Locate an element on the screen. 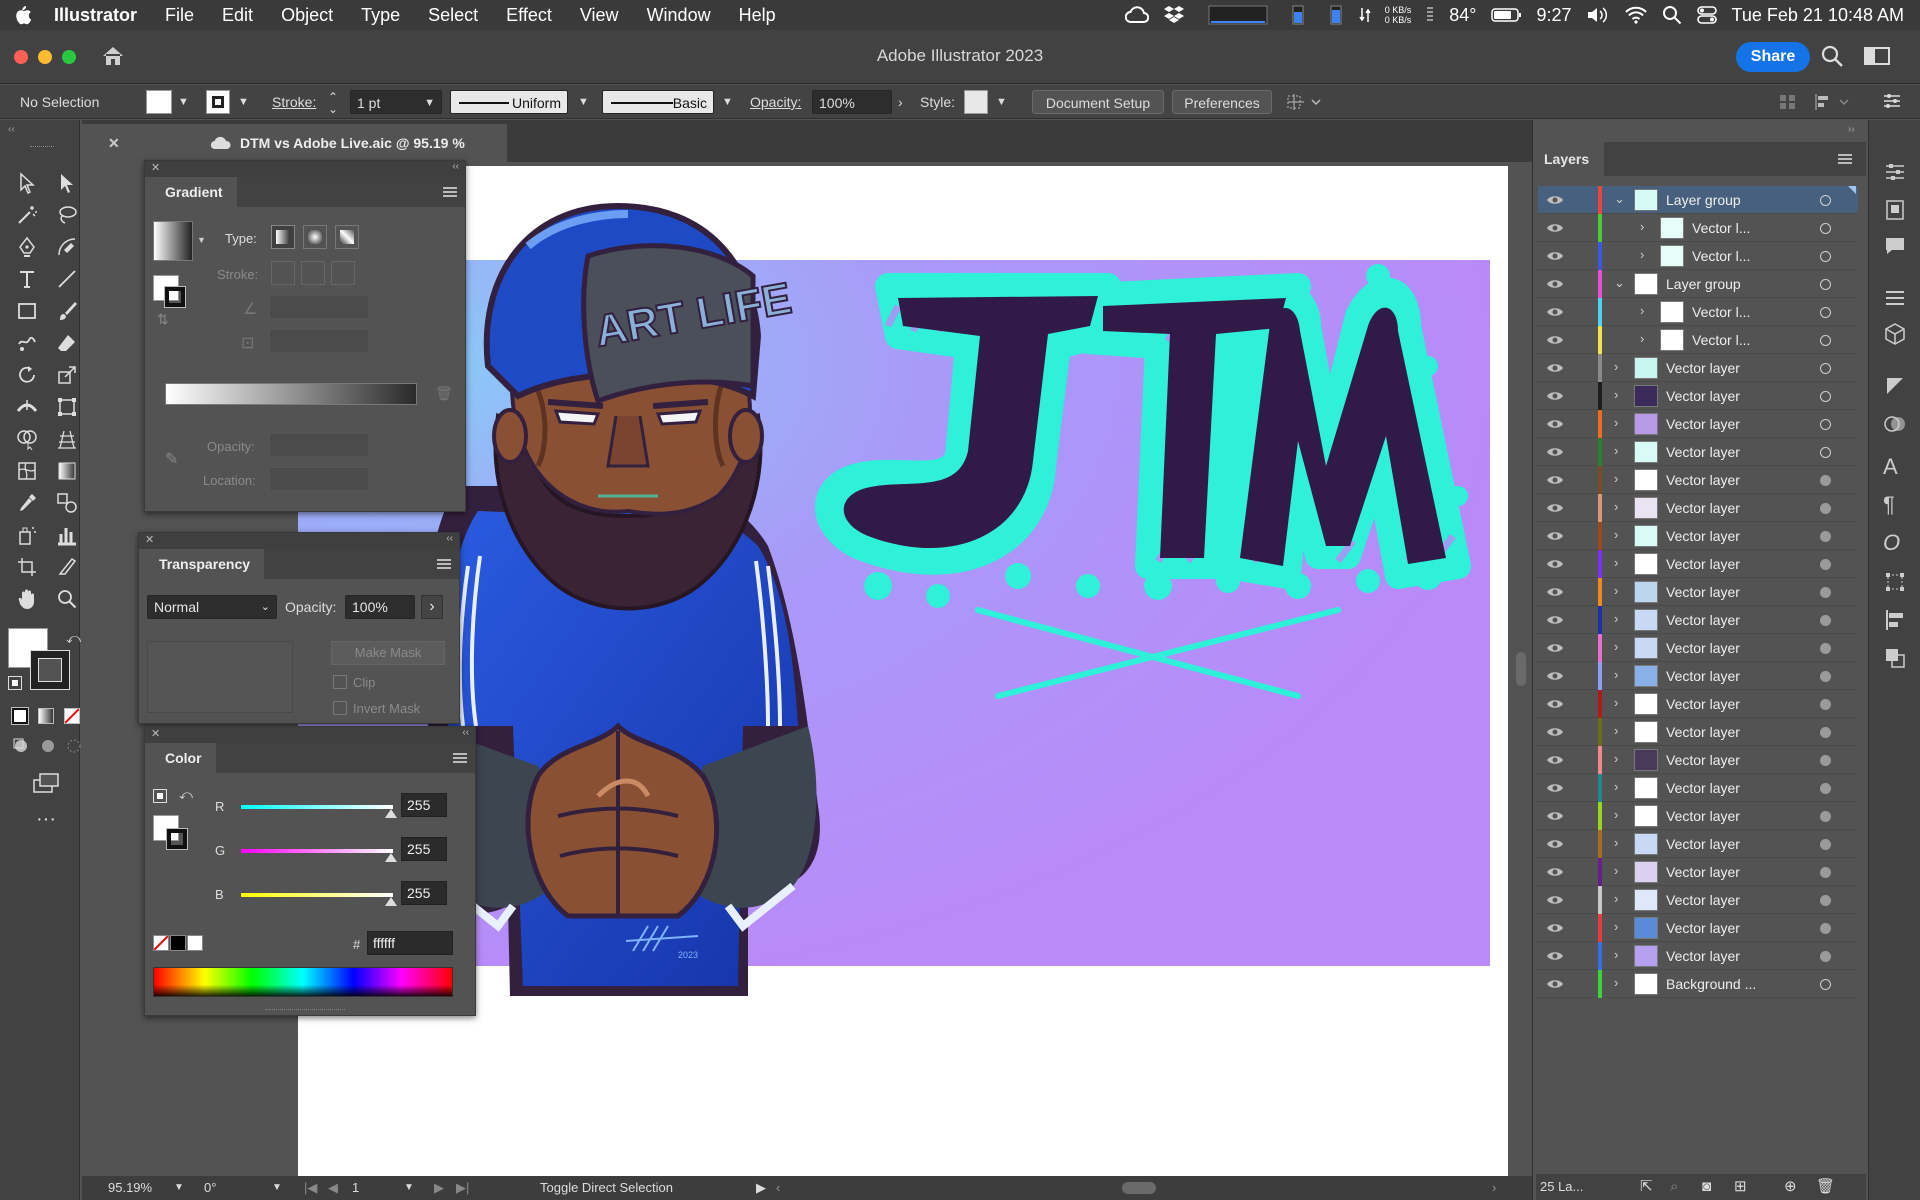 This screenshot has width=1920, height=1200. 3d-materials-icon is located at coordinates (1895, 334).